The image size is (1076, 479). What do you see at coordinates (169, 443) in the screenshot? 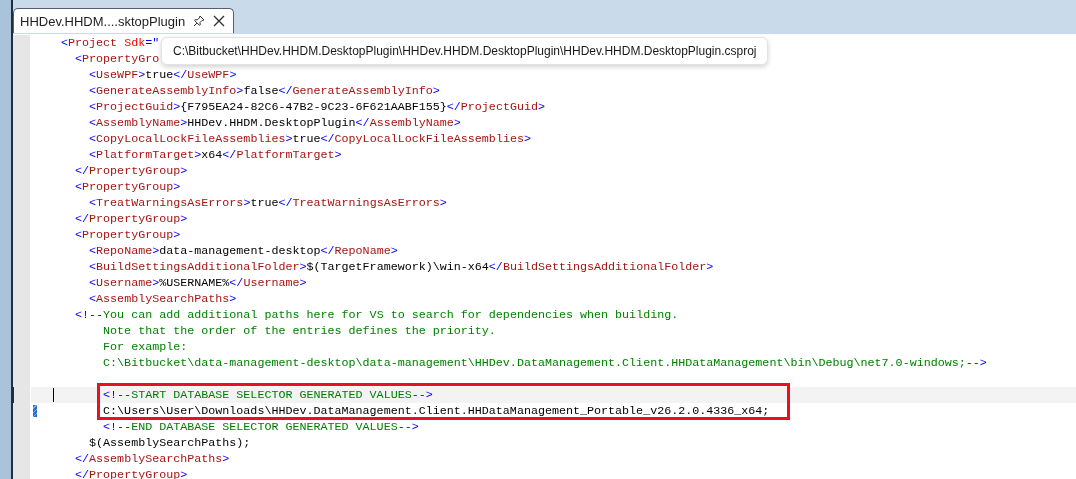
I see `code-line: $(AssemblySearchPaths);` at bounding box center [169, 443].